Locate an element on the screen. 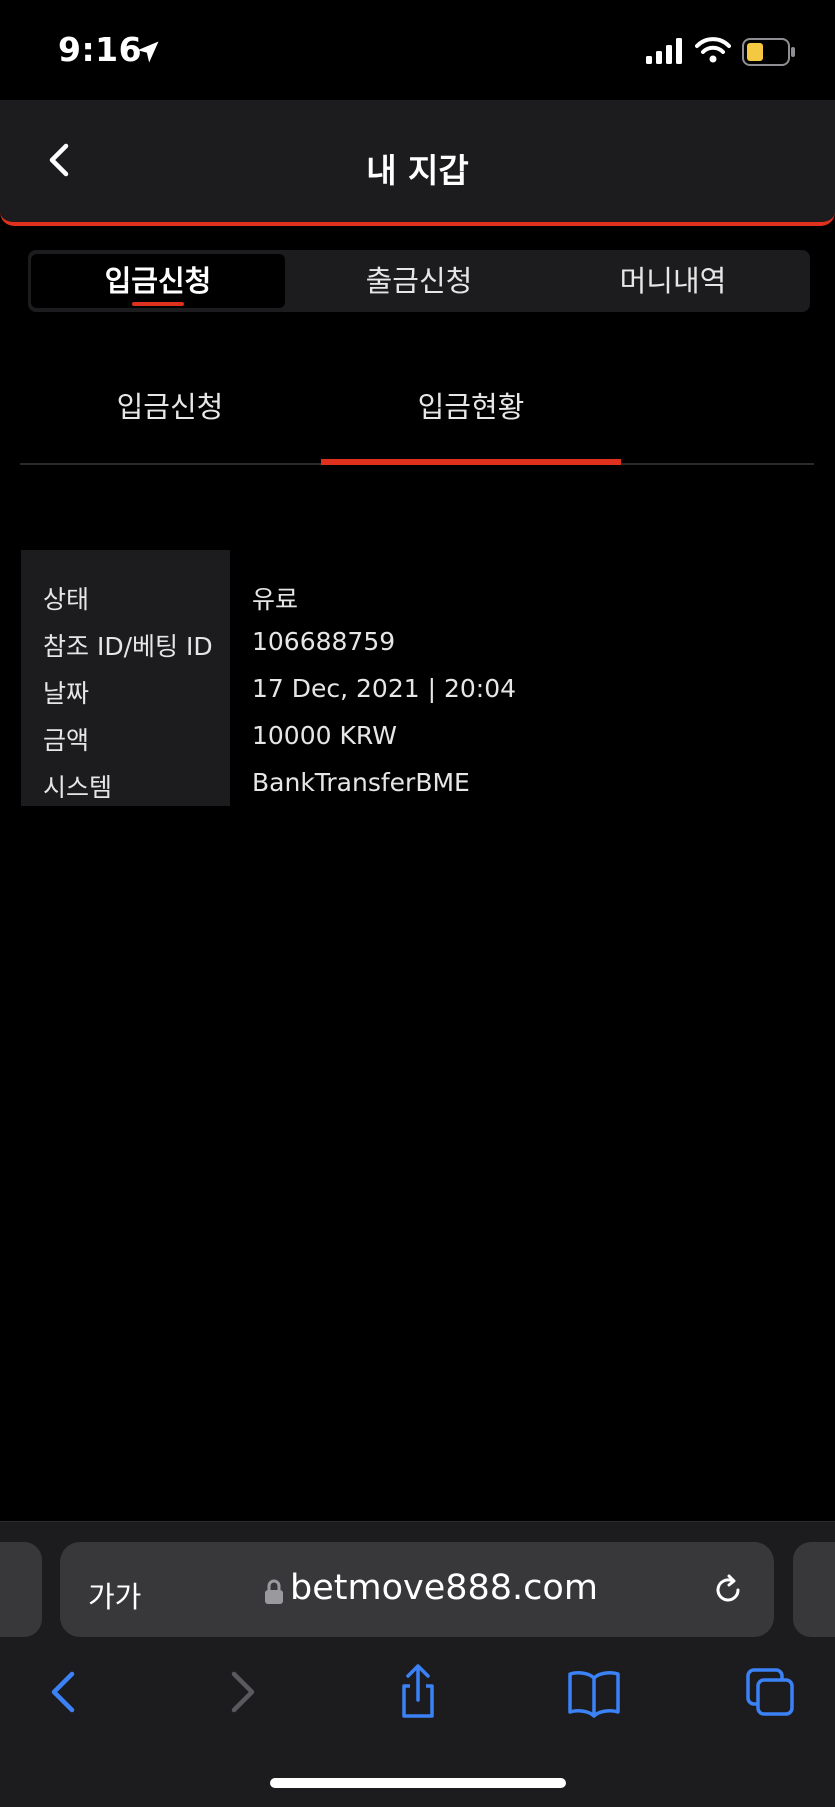 This screenshot has height=1807, width=835. tab-withdraw-request: 출금신청 is located at coordinates (419, 281).